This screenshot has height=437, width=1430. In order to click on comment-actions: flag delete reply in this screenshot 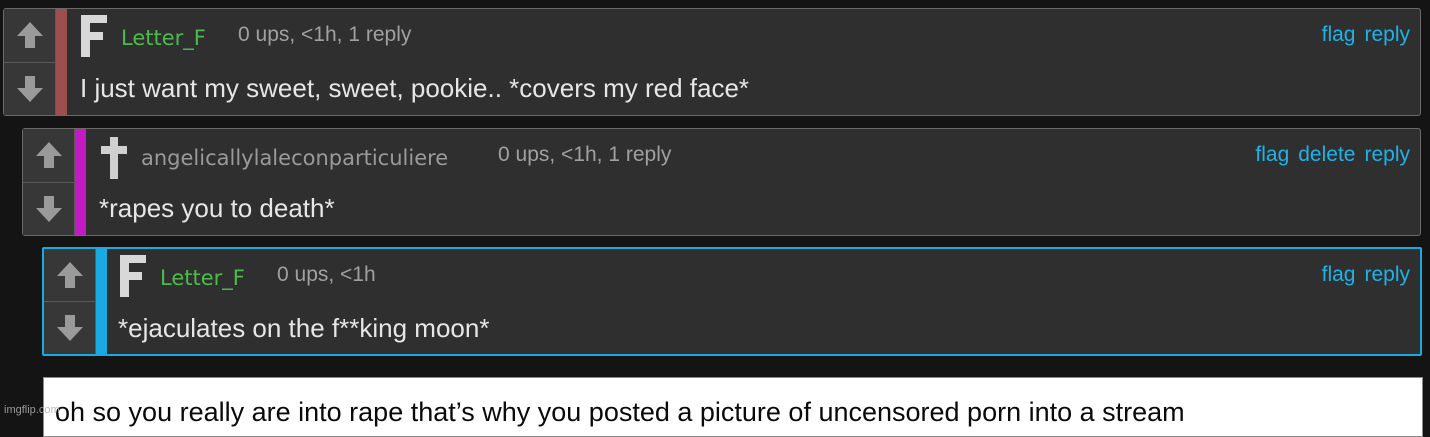, I will do `click(1332, 155)`.